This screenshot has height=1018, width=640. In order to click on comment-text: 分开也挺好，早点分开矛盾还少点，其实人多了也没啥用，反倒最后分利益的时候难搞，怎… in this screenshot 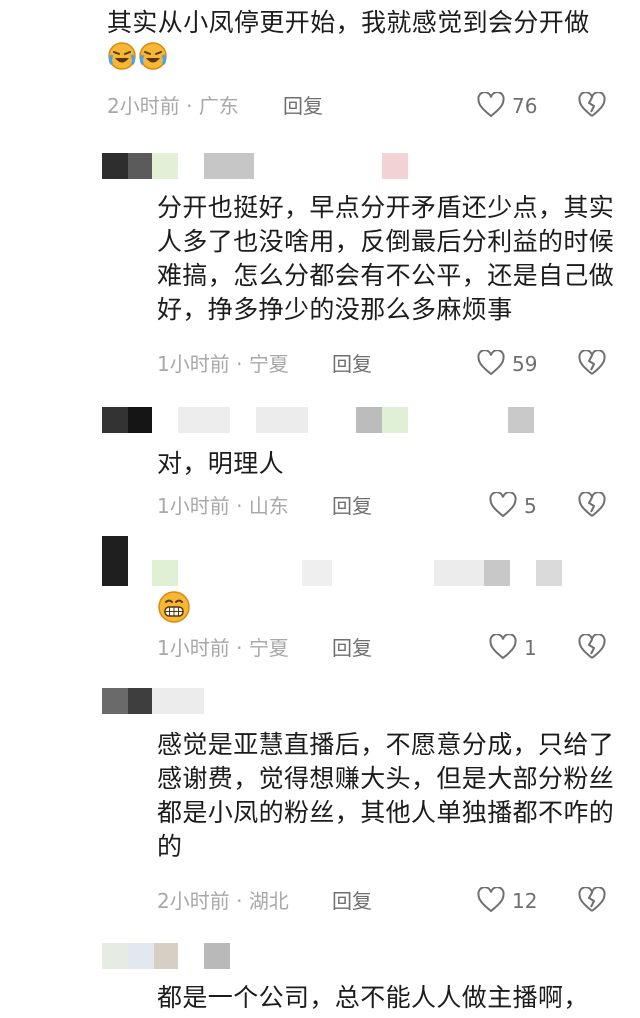, I will do `click(386, 258)`.